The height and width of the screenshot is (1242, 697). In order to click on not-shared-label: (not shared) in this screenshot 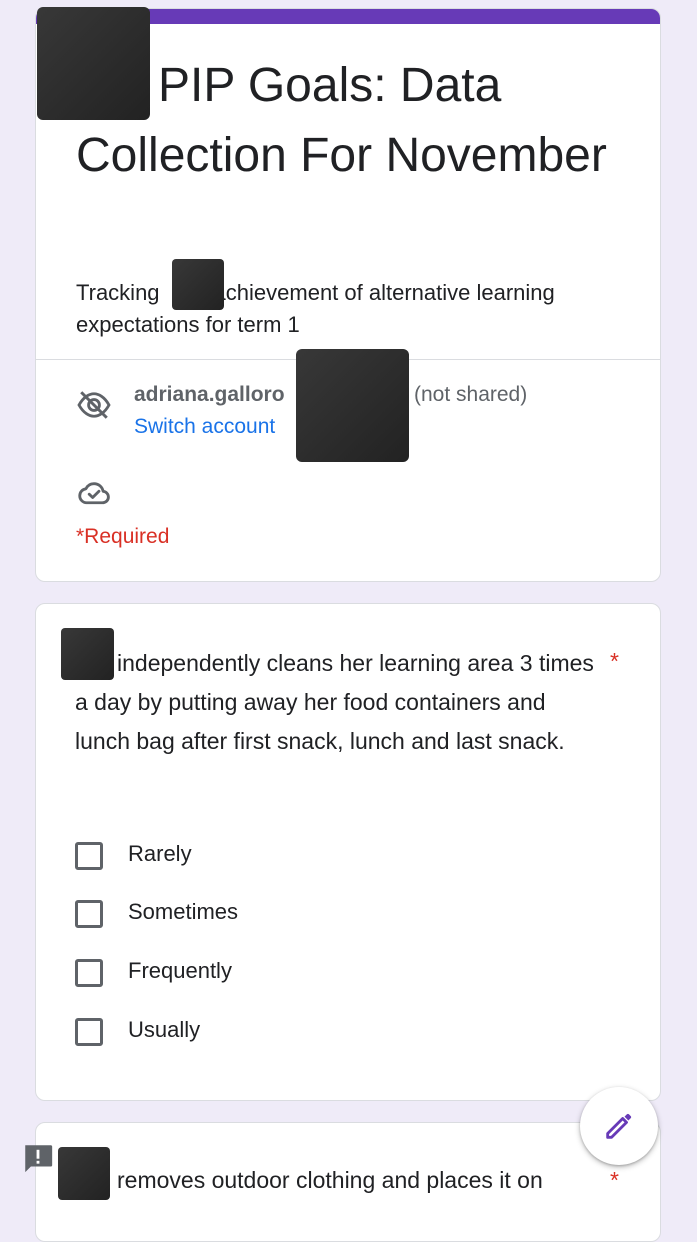, I will do `click(471, 394)`.